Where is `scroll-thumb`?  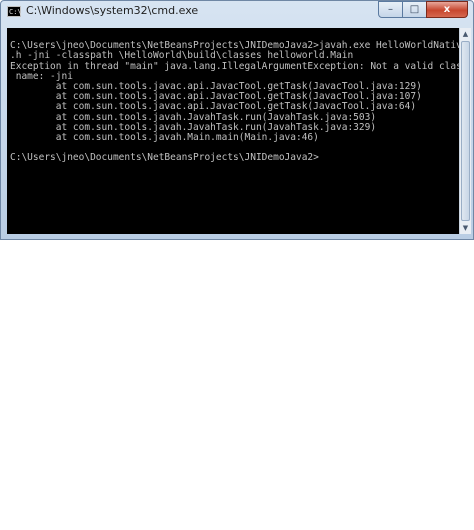 scroll-thumb is located at coordinates (465, 131).